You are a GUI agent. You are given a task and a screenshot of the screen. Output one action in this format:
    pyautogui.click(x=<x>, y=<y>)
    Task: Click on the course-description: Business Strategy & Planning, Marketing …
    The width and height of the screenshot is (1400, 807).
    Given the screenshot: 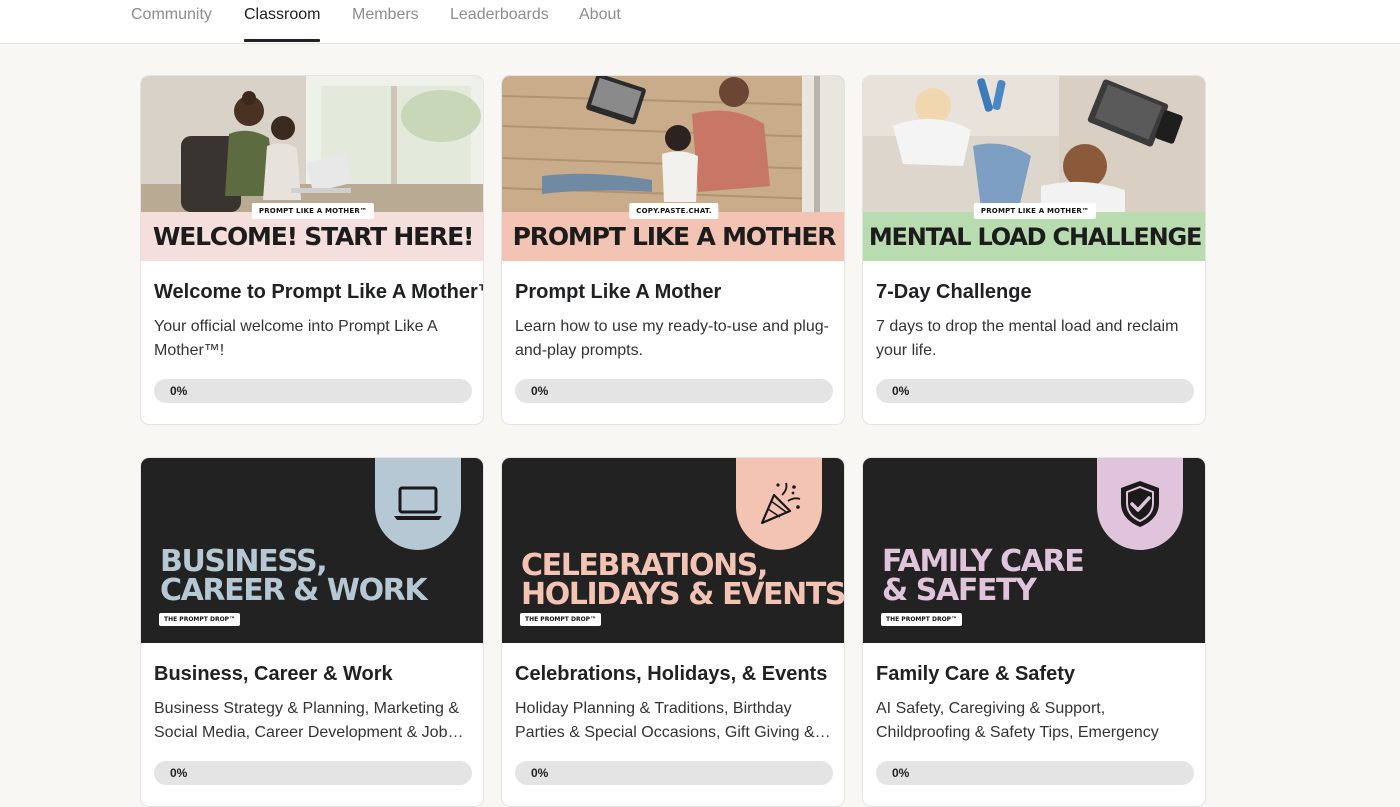 What is the action you would take?
    pyautogui.click(x=309, y=720)
    